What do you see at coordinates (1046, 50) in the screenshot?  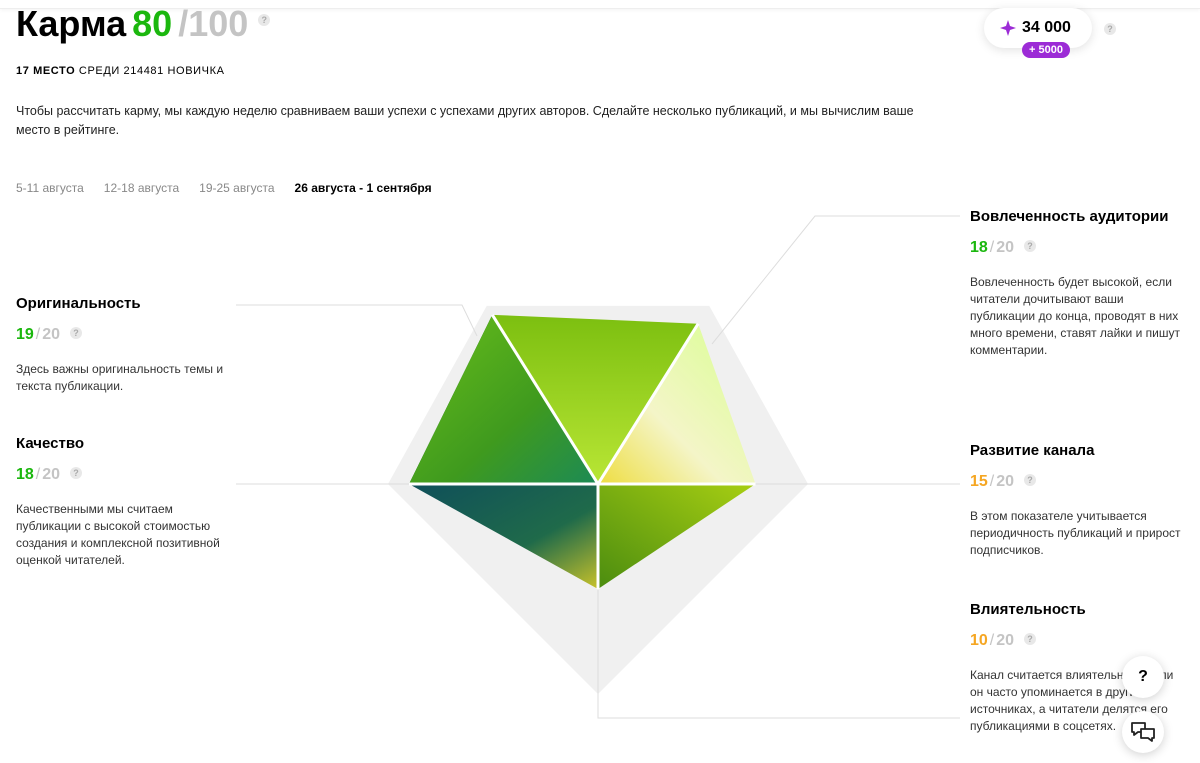 I see `coins-bonus-badge: + 5000` at bounding box center [1046, 50].